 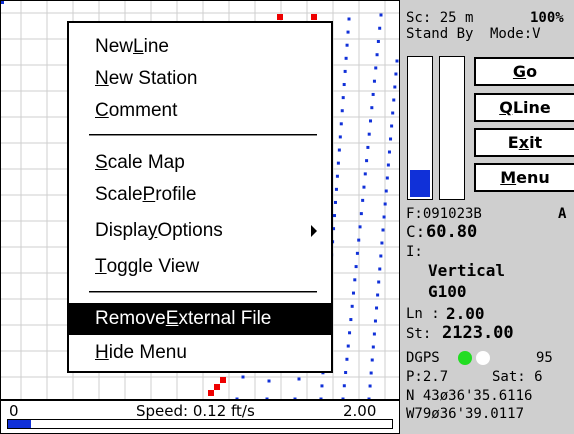 What do you see at coordinates (102, 352) in the screenshot?
I see `menu-item-accelerator: H` at bounding box center [102, 352].